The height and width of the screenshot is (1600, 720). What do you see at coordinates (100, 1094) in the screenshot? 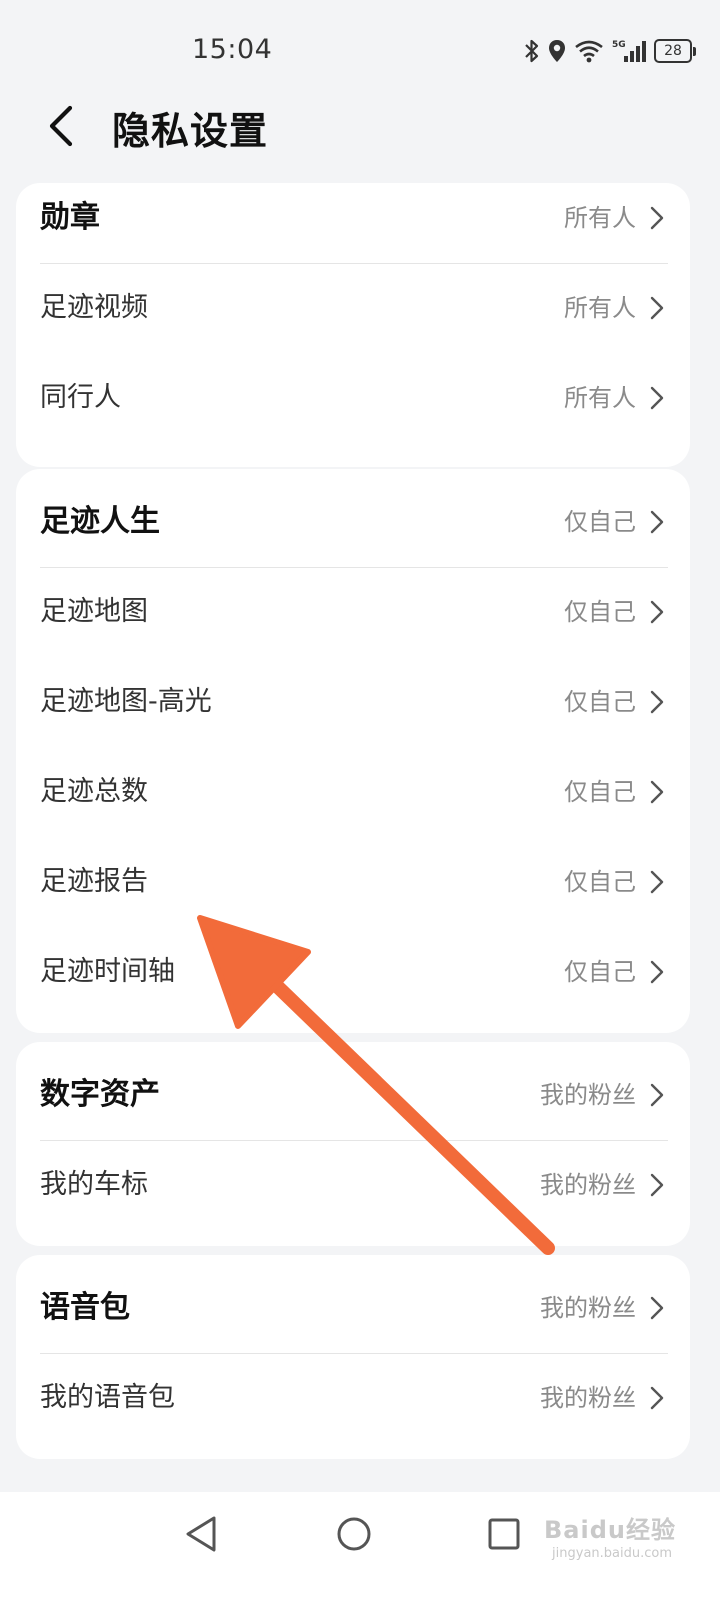
I see `row-label: 数字资产` at bounding box center [100, 1094].